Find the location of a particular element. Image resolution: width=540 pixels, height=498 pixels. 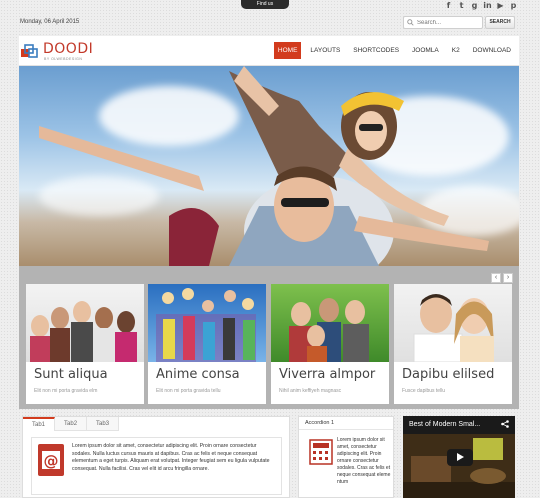

card-description: Fusce dapibus tellu is located at coordinates (424, 391).